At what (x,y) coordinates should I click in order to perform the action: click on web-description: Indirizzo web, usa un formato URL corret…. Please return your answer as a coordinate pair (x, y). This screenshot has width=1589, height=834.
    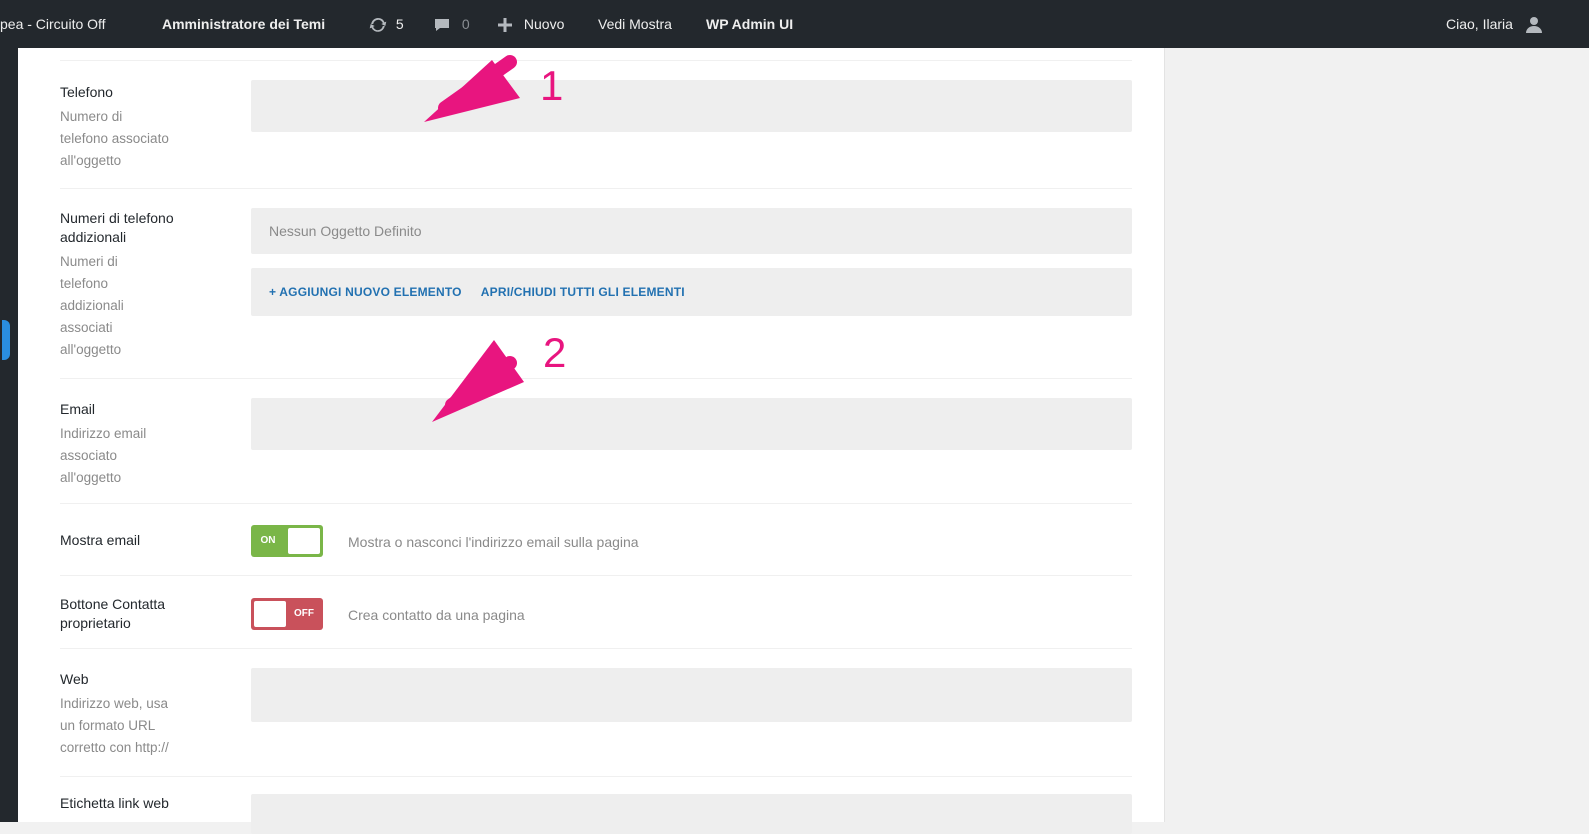
    Looking at the image, I should click on (114, 725).